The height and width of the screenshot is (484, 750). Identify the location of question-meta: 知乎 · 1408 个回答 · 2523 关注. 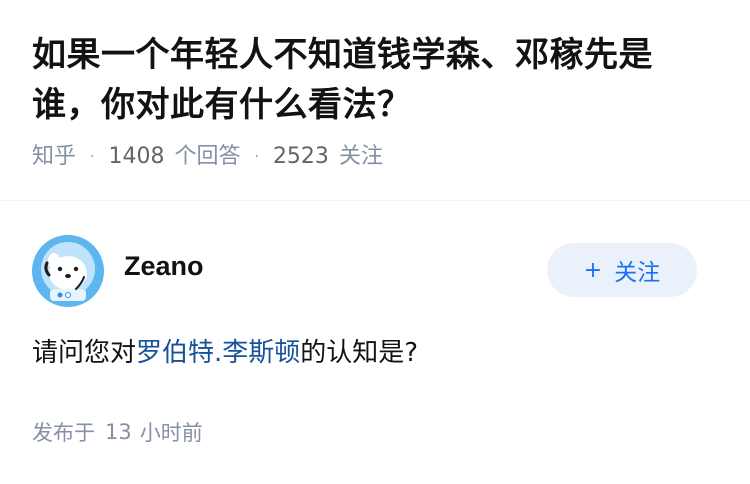
(375, 157).